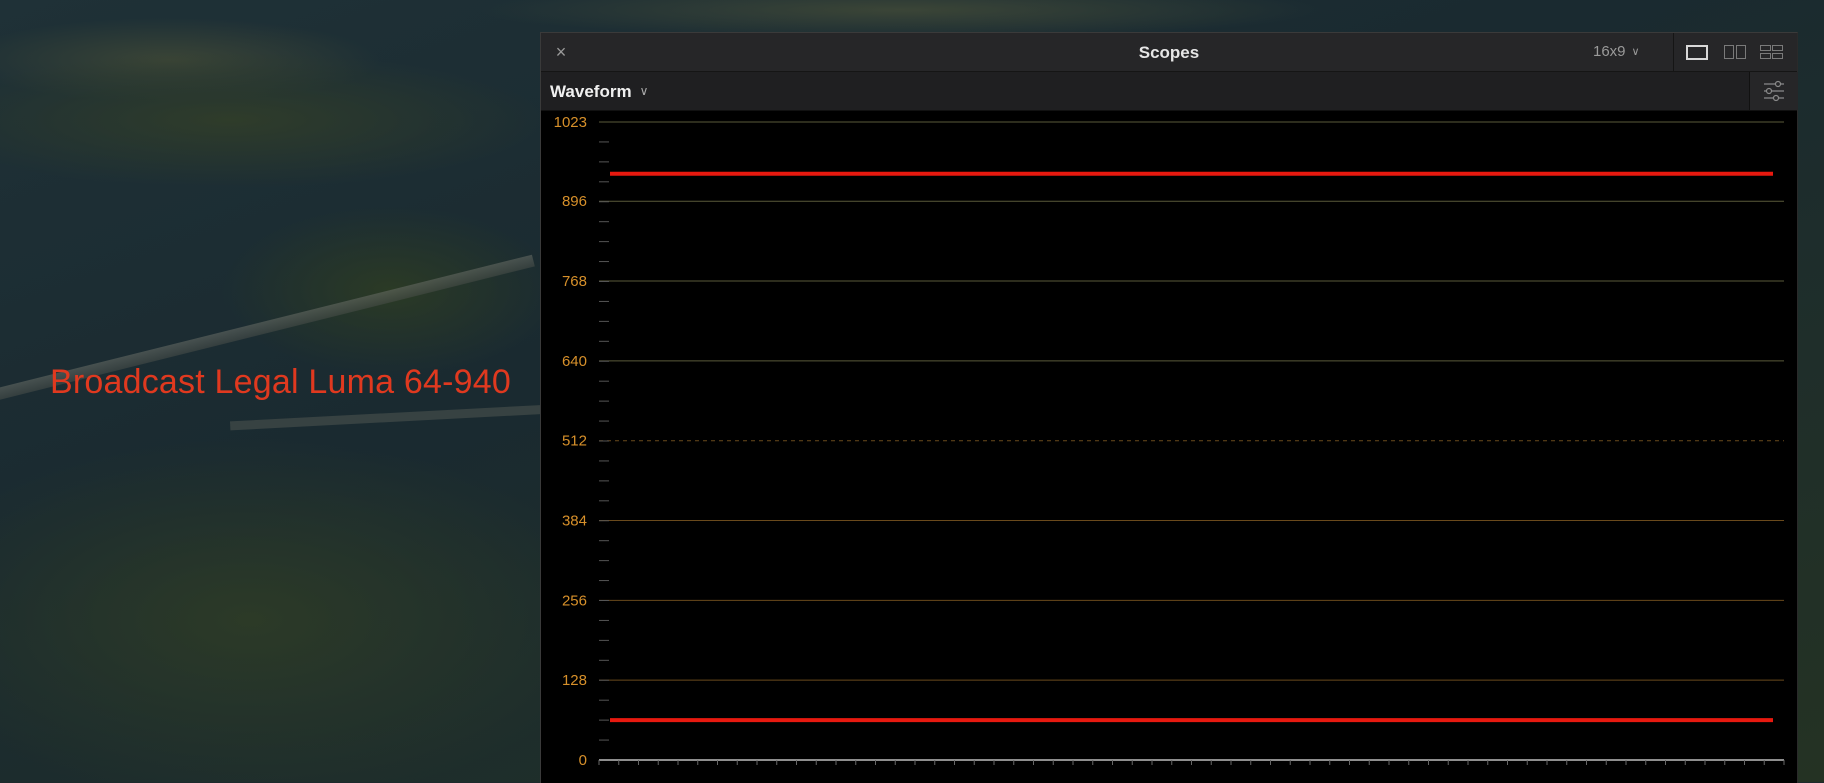 Image resolution: width=1824 pixels, height=783 pixels. I want to click on divider, so click(1673, 52).